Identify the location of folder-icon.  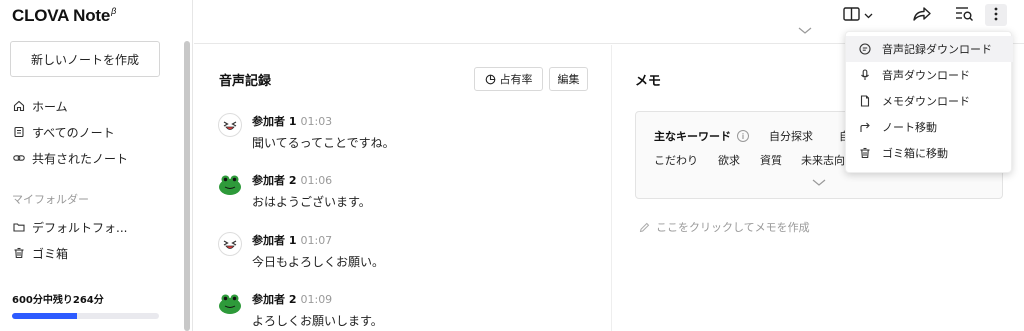
(19, 227).